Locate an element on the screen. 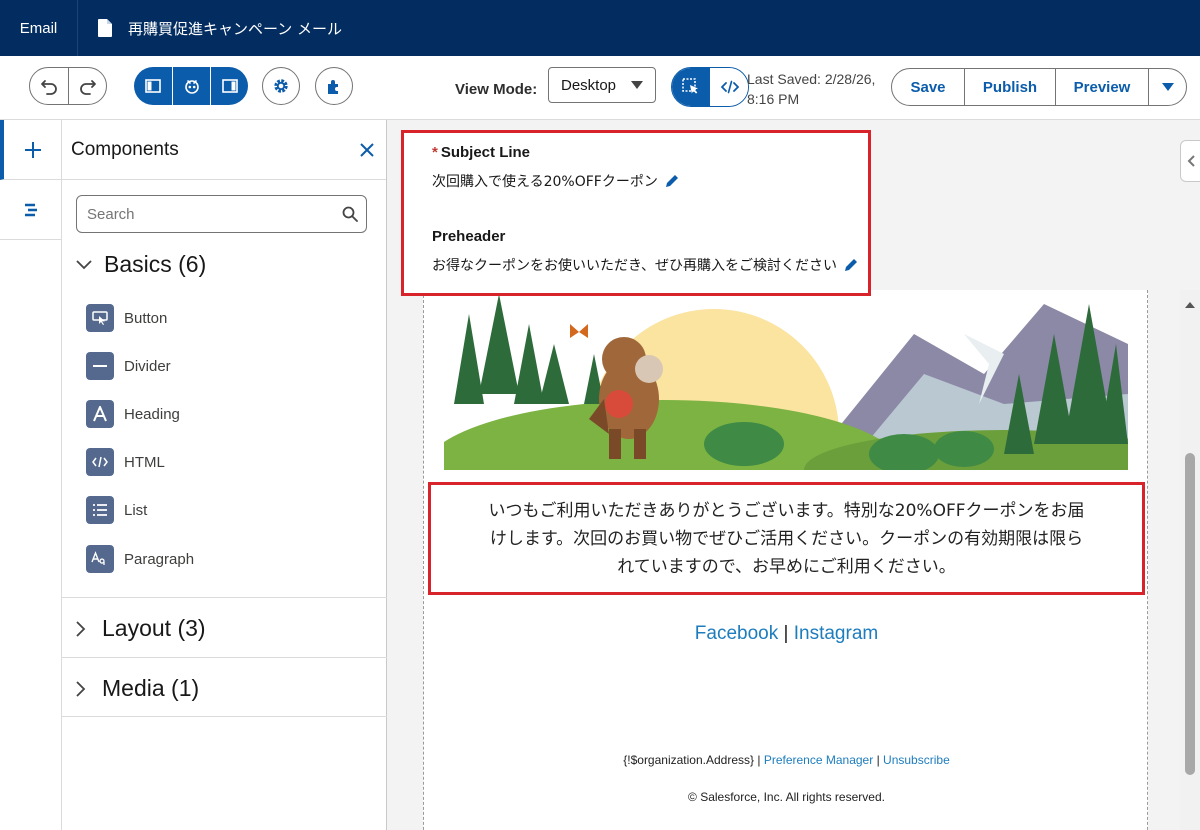 The width and height of the screenshot is (1200, 830). right-panel-toggle is located at coordinates (229, 86).